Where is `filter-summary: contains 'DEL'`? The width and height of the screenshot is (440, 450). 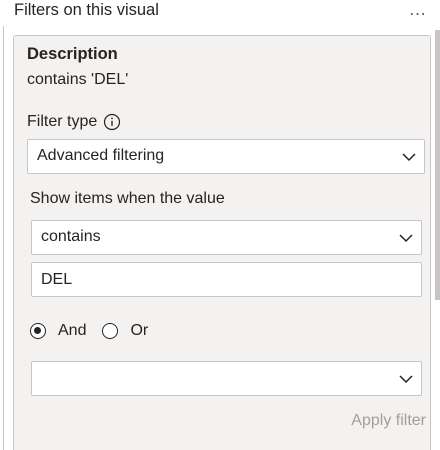 filter-summary: contains 'DEL' is located at coordinates (78, 79).